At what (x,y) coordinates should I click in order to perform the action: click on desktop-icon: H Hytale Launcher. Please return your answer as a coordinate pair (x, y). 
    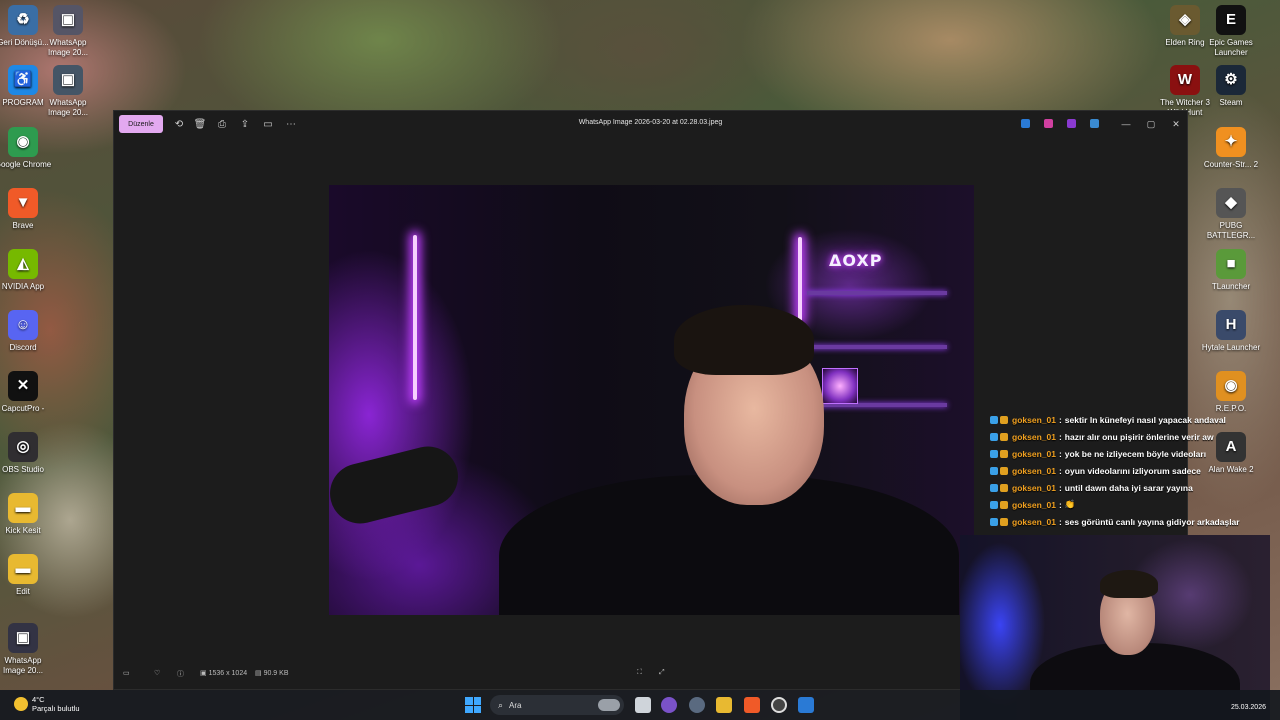
    Looking at the image, I should click on (1231, 331).